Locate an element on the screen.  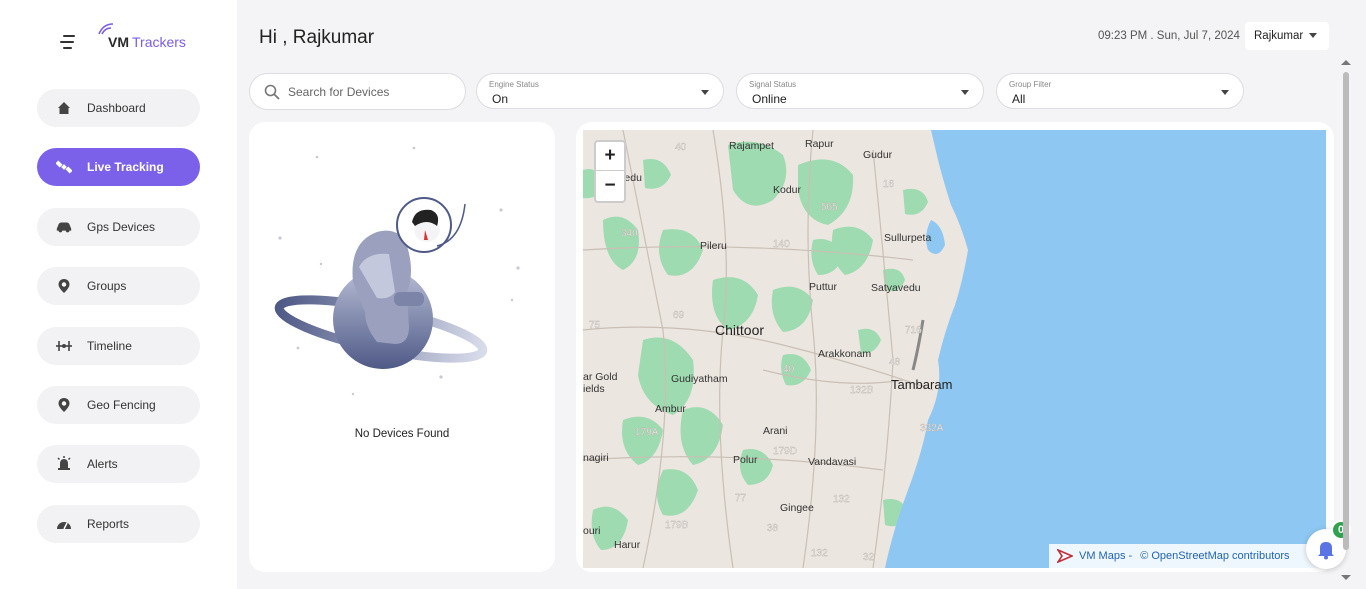
svg-text: 32 is located at coordinates (869, 557).